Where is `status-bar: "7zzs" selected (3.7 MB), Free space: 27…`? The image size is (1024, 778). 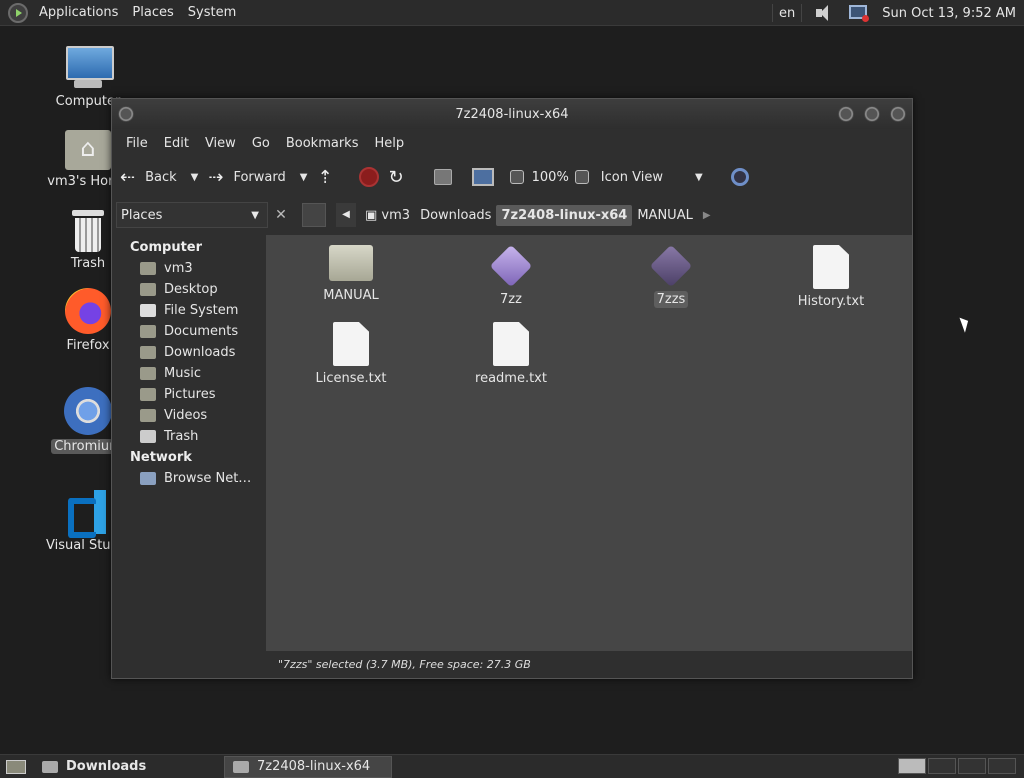 status-bar: "7zzs" selected (3.7 MB), Free space: 27… is located at coordinates (589, 665).